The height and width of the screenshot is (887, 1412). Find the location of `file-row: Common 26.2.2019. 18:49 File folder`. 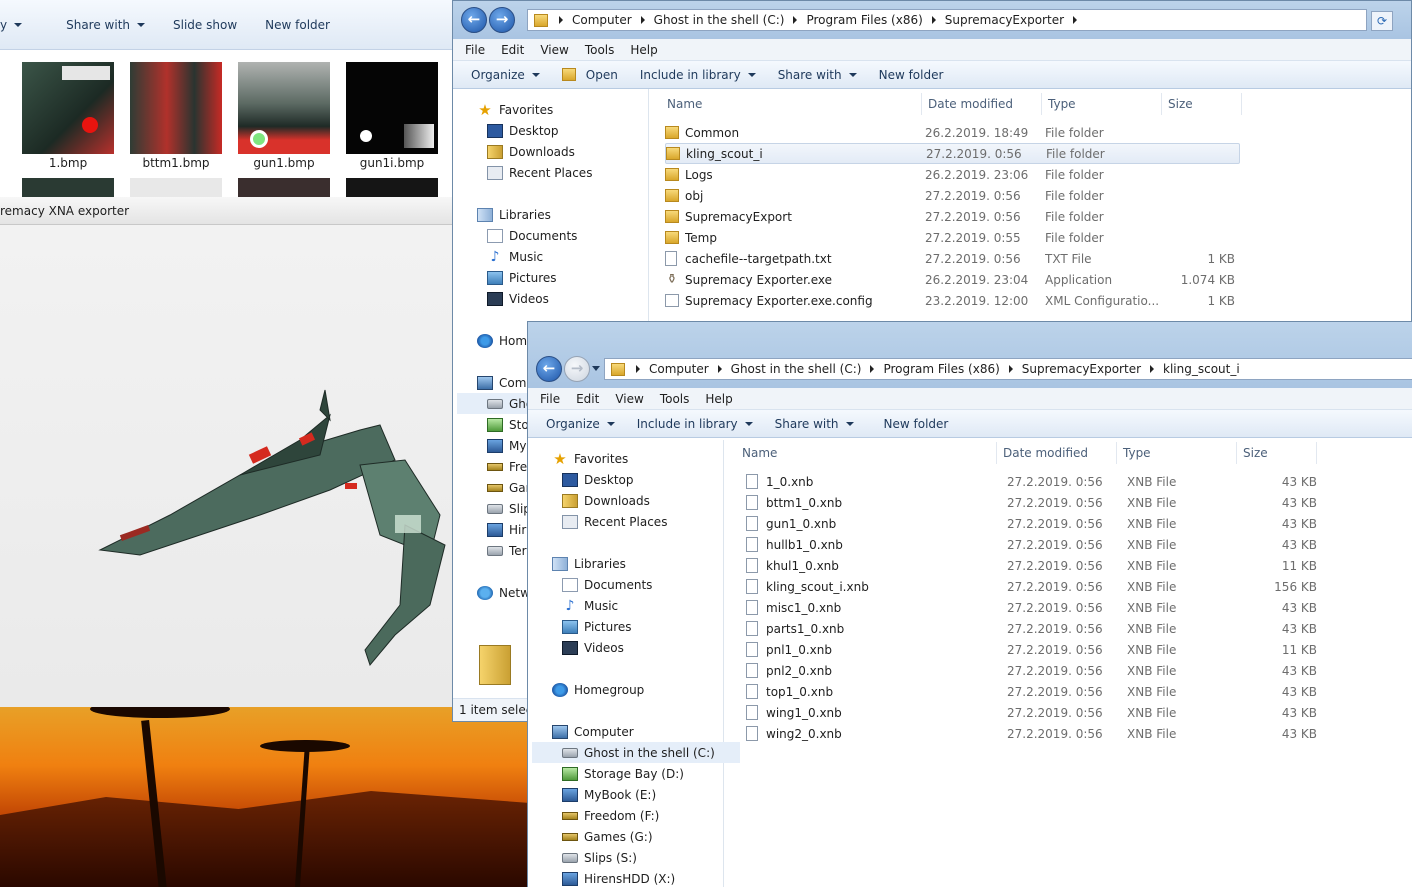

file-row: Common 26.2.2019. 18:49 File folder is located at coordinates (952, 132).